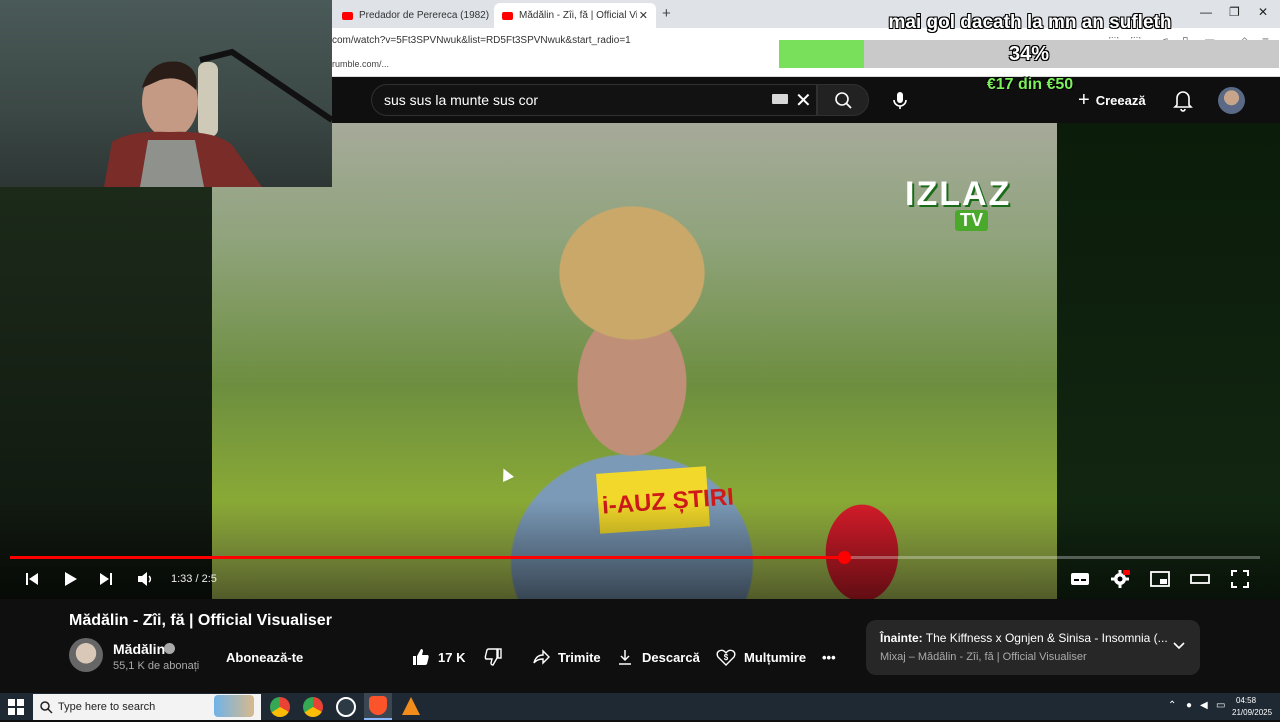 Image resolution: width=1280 pixels, height=722 pixels. What do you see at coordinates (671, 657) in the screenshot?
I see `download-label: Descarcă` at bounding box center [671, 657].